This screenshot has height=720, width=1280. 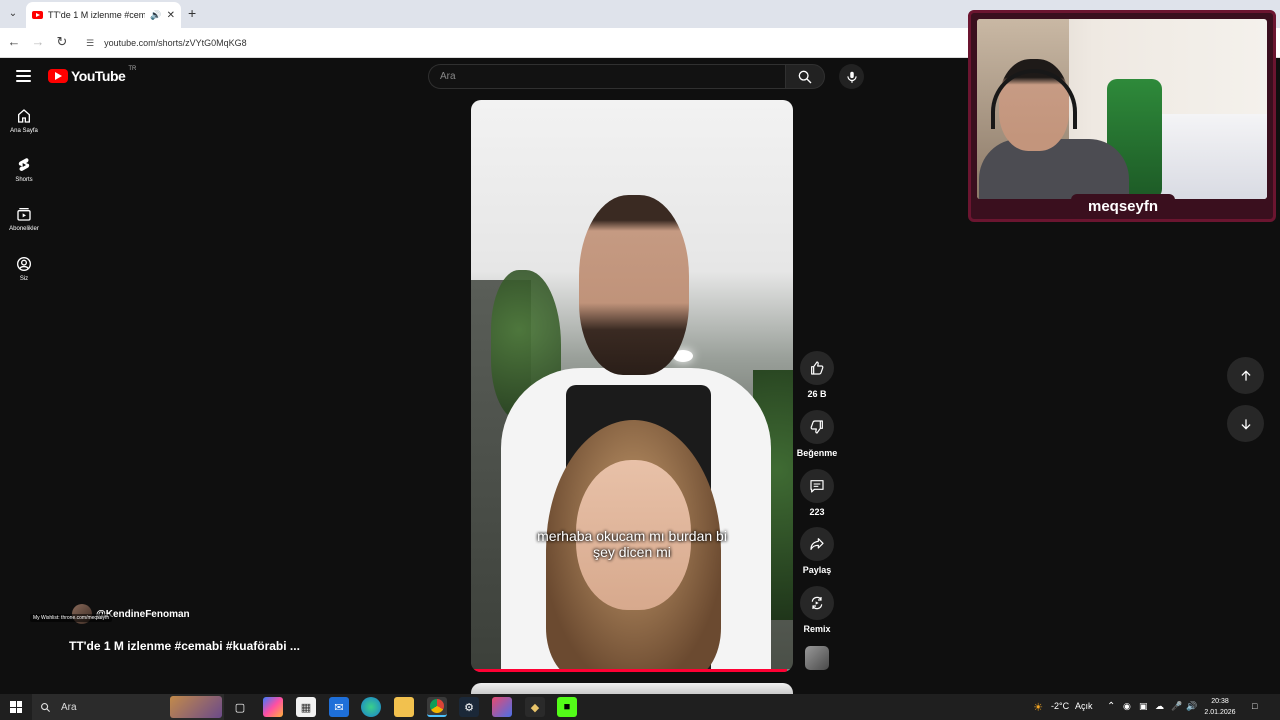 I want to click on sidebar-item-shorts: Shorts, so click(x=24, y=170).